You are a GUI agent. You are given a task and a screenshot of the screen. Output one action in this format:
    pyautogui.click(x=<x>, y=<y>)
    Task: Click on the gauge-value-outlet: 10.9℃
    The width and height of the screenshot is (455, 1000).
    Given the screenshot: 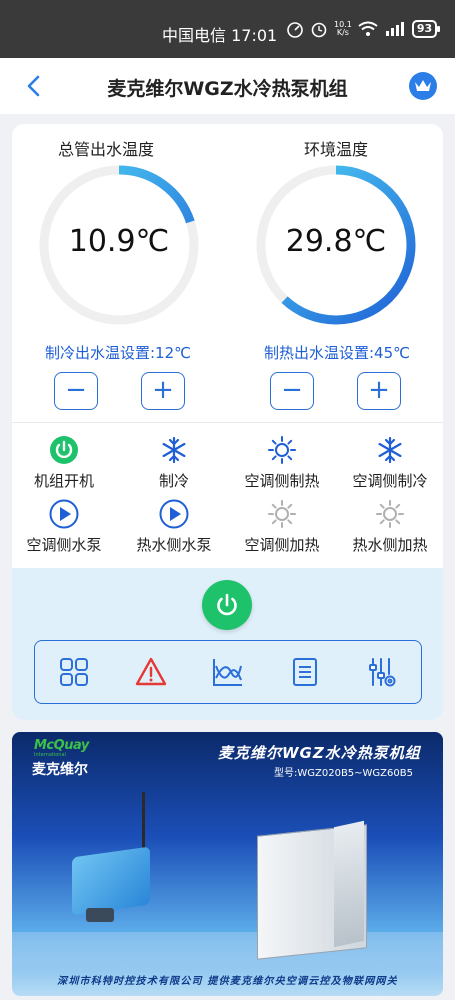 What is the action you would take?
    pyautogui.click(x=119, y=241)
    